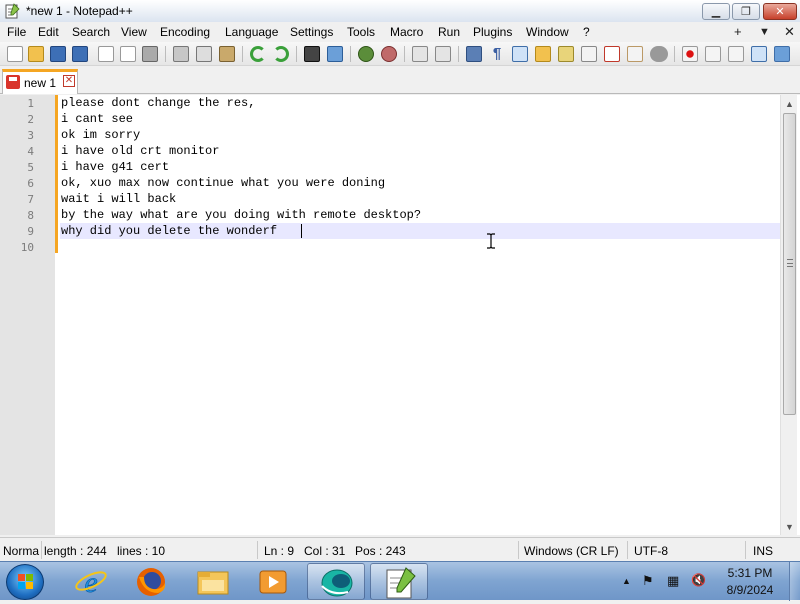 The width and height of the screenshot is (800, 604). Describe the element at coordinates (566, 54) in the screenshot. I see `document-map-icon` at that location.